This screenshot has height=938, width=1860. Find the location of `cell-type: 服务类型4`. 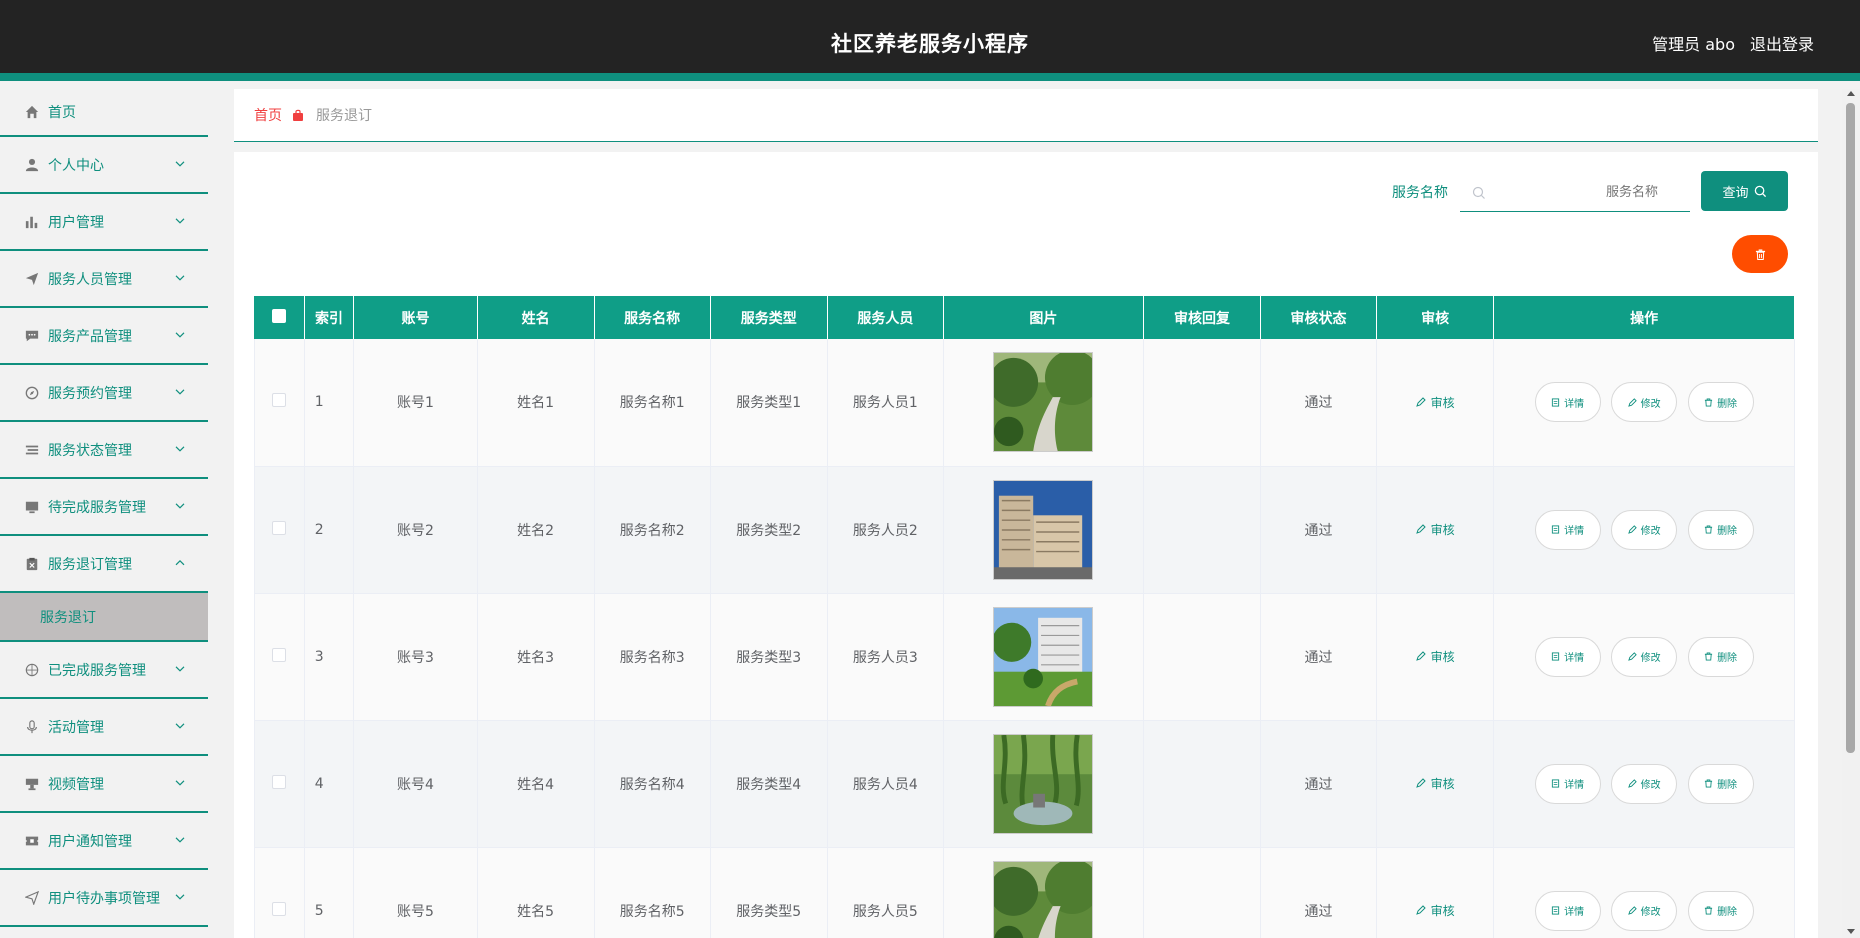

cell-type: 服务类型4 is located at coordinates (769, 784).